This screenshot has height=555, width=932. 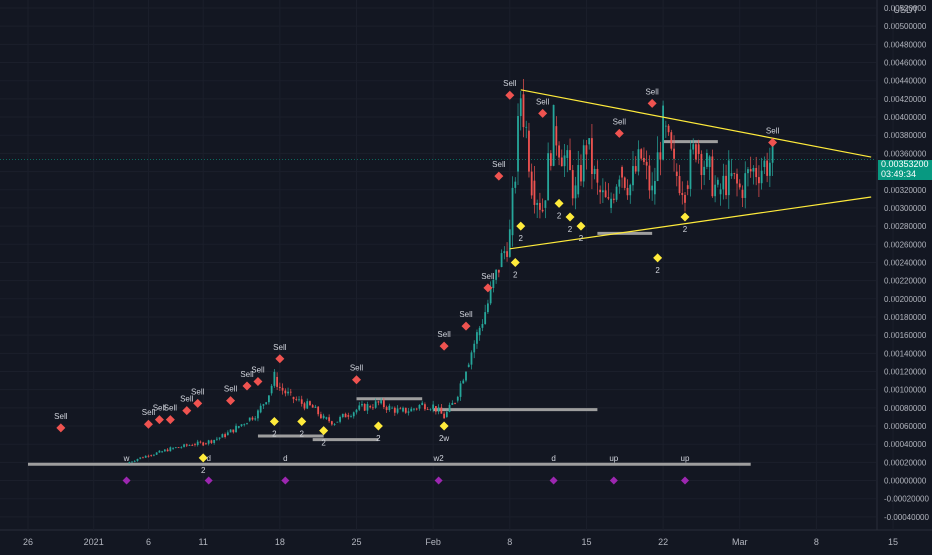 I want to click on price-tick-label: -0.00040000, so click(x=906, y=517).